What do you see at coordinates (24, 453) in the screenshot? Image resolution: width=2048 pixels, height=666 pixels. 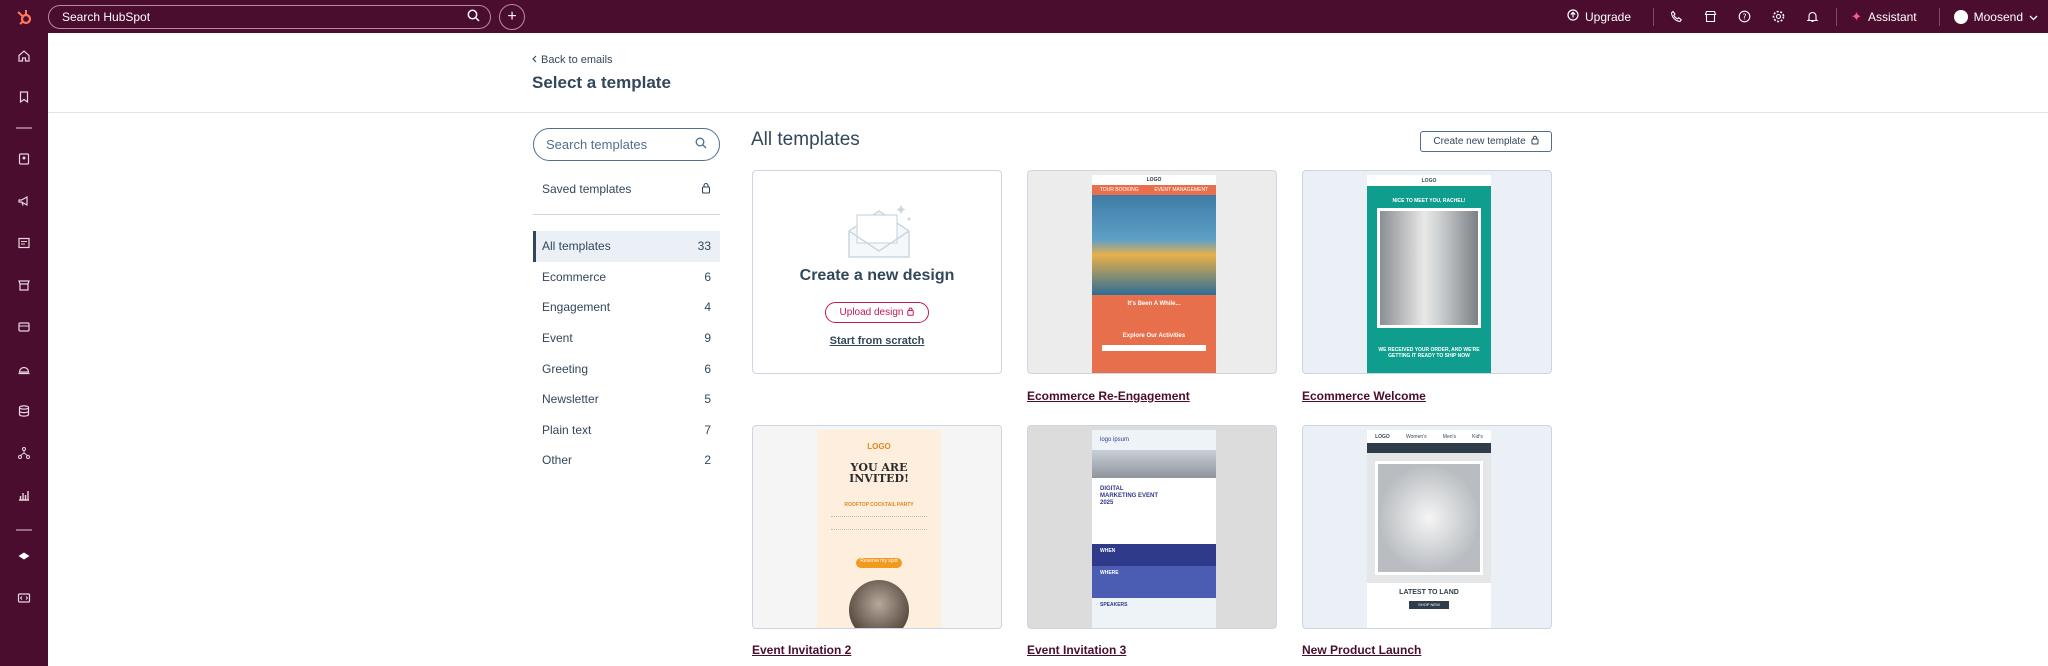 I see `automation-icon` at bounding box center [24, 453].